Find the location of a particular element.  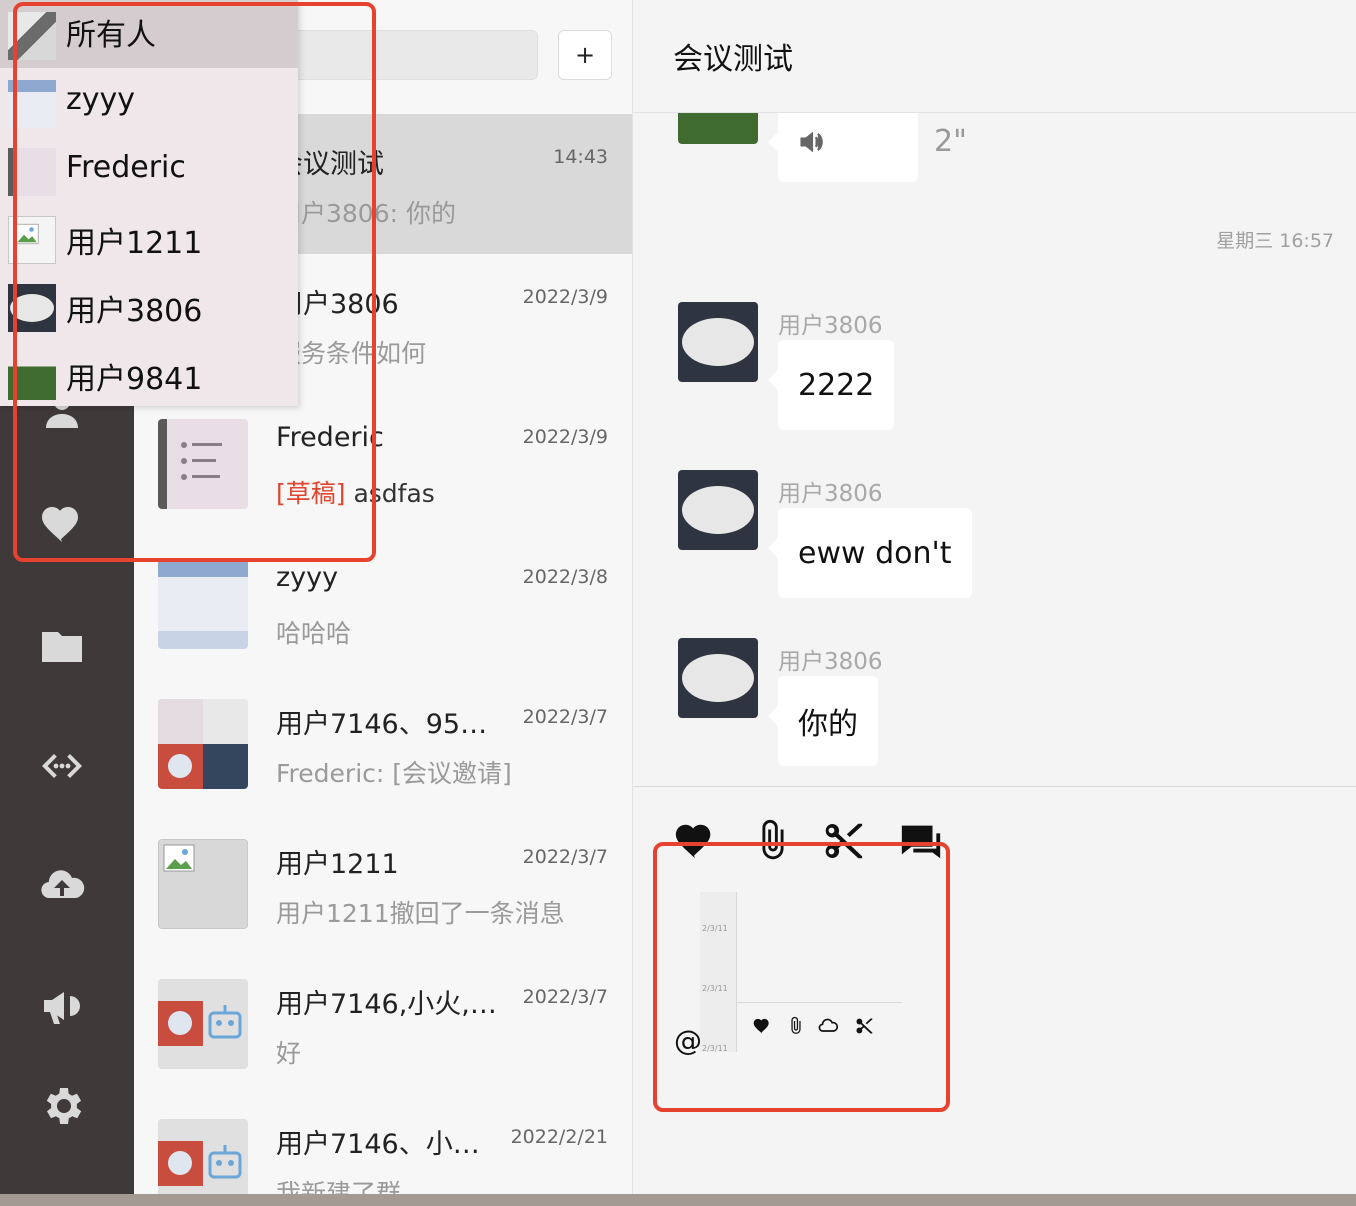

chat-title: 会议测试 is located at coordinates (733, 59).